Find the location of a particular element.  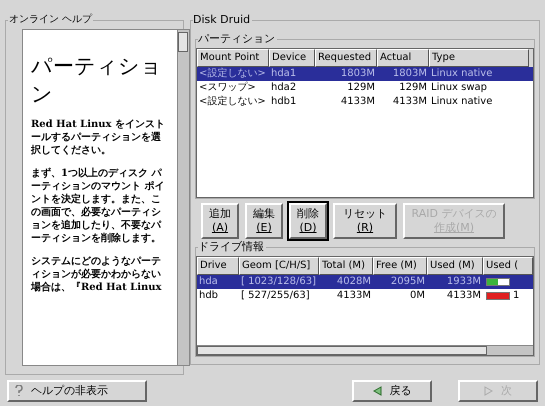

column-header: Used (M) is located at coordinates (455, 266).